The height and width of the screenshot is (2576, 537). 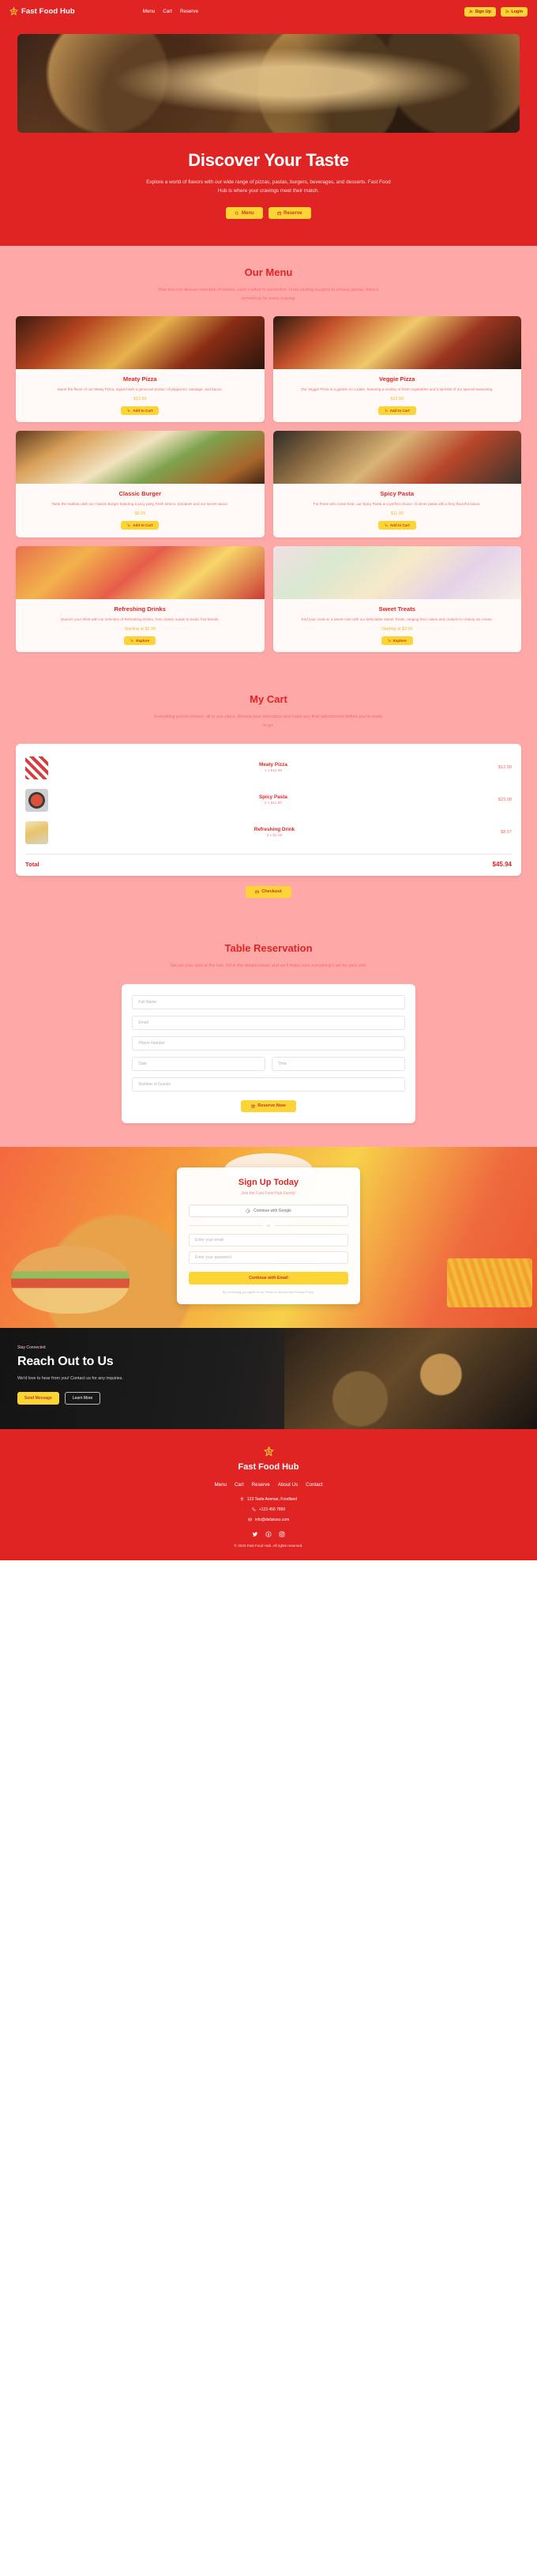 I want to click on reserve-now-button: Reserve Now, so click(x=268, y=1105).